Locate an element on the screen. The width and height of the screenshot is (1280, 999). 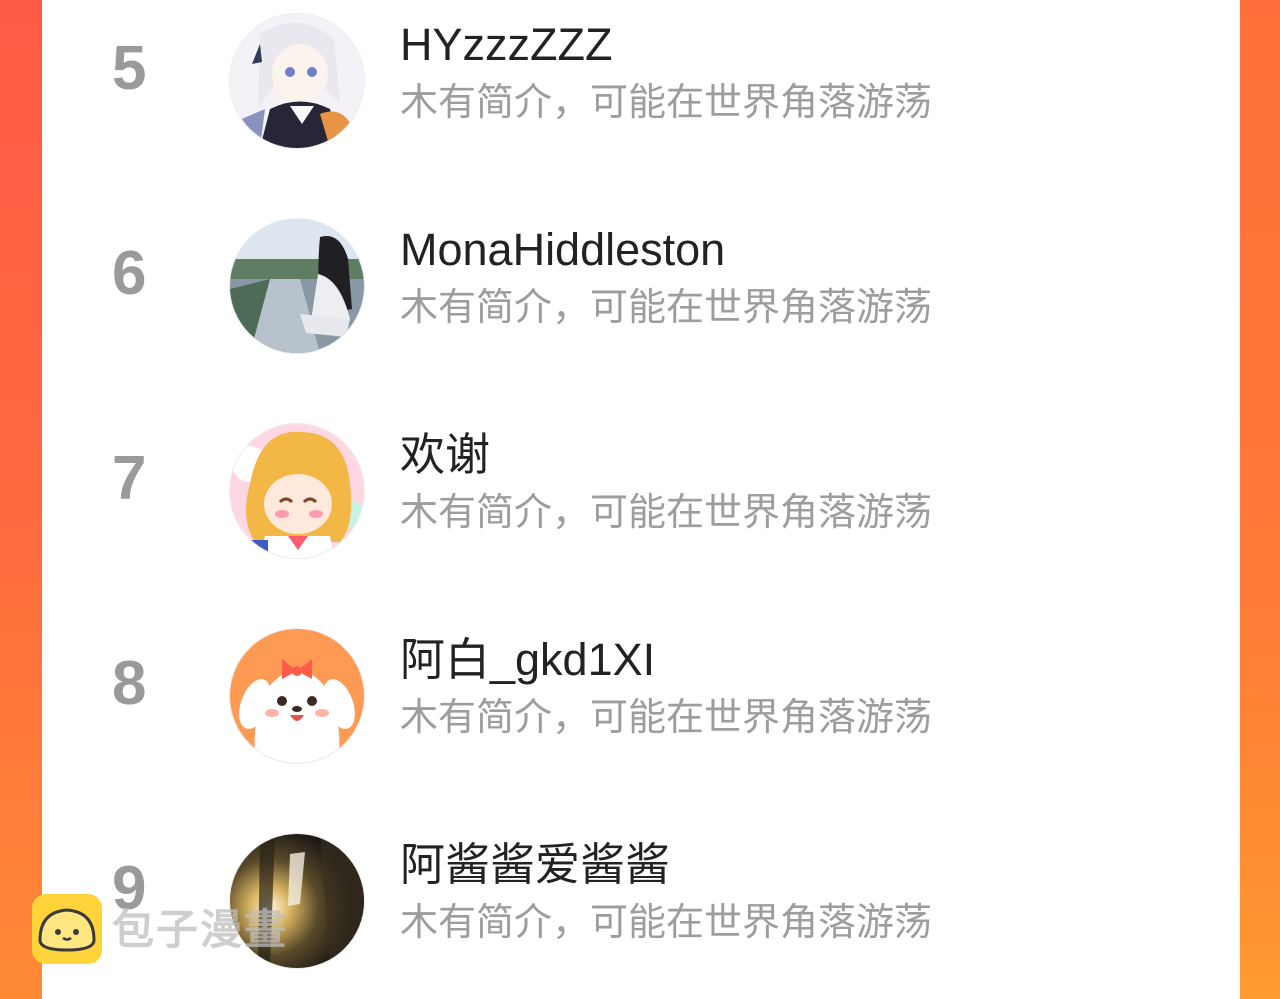
rank-number: 8 is located at coordinates (129, 683).